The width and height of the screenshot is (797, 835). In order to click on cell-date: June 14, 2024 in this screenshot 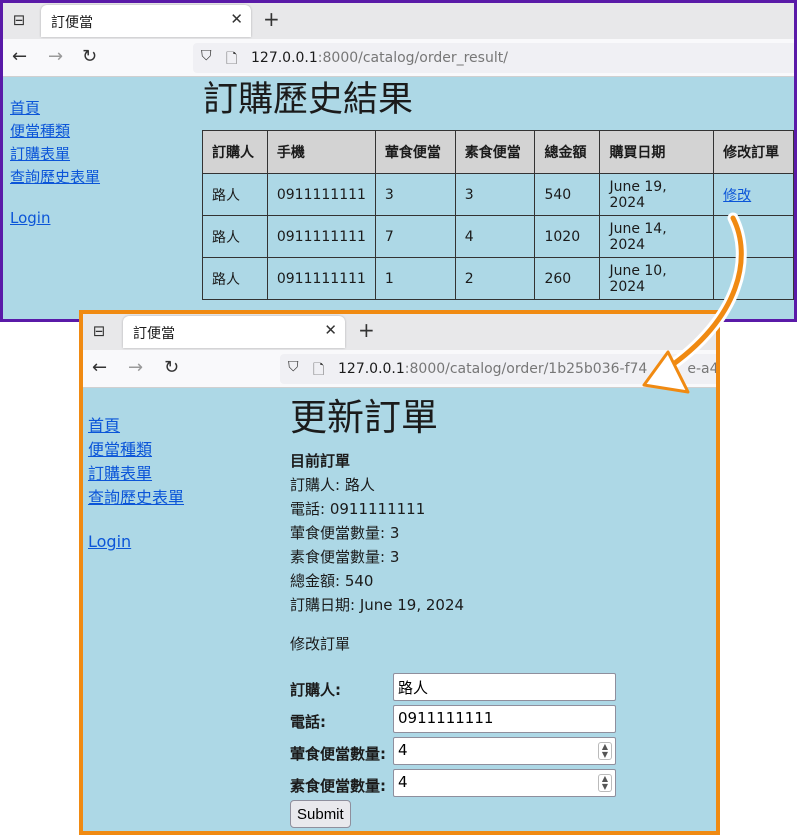, I will do `click(657, 236)`.